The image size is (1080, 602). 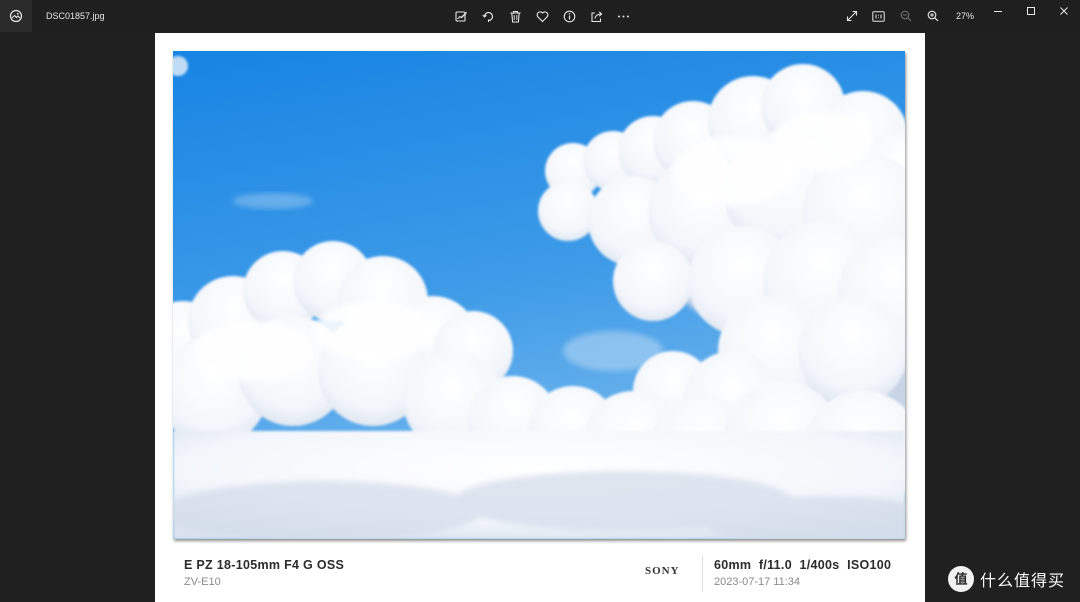 I want to click on photos-app-icon, so click(x=16, y=16).